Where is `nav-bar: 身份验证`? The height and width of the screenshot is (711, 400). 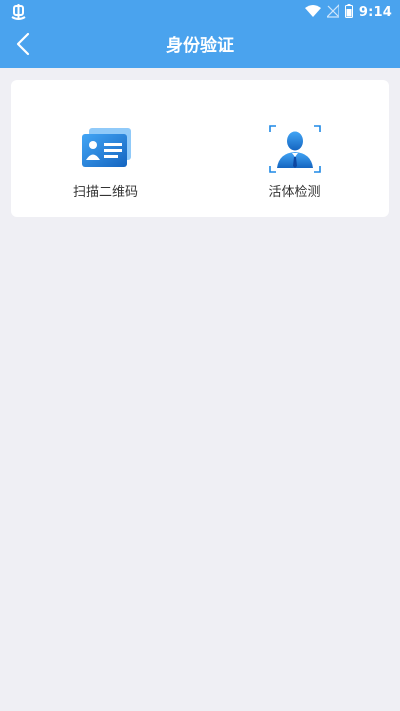 nav-bar: 身份验证 is located at coordinates (200, 46).